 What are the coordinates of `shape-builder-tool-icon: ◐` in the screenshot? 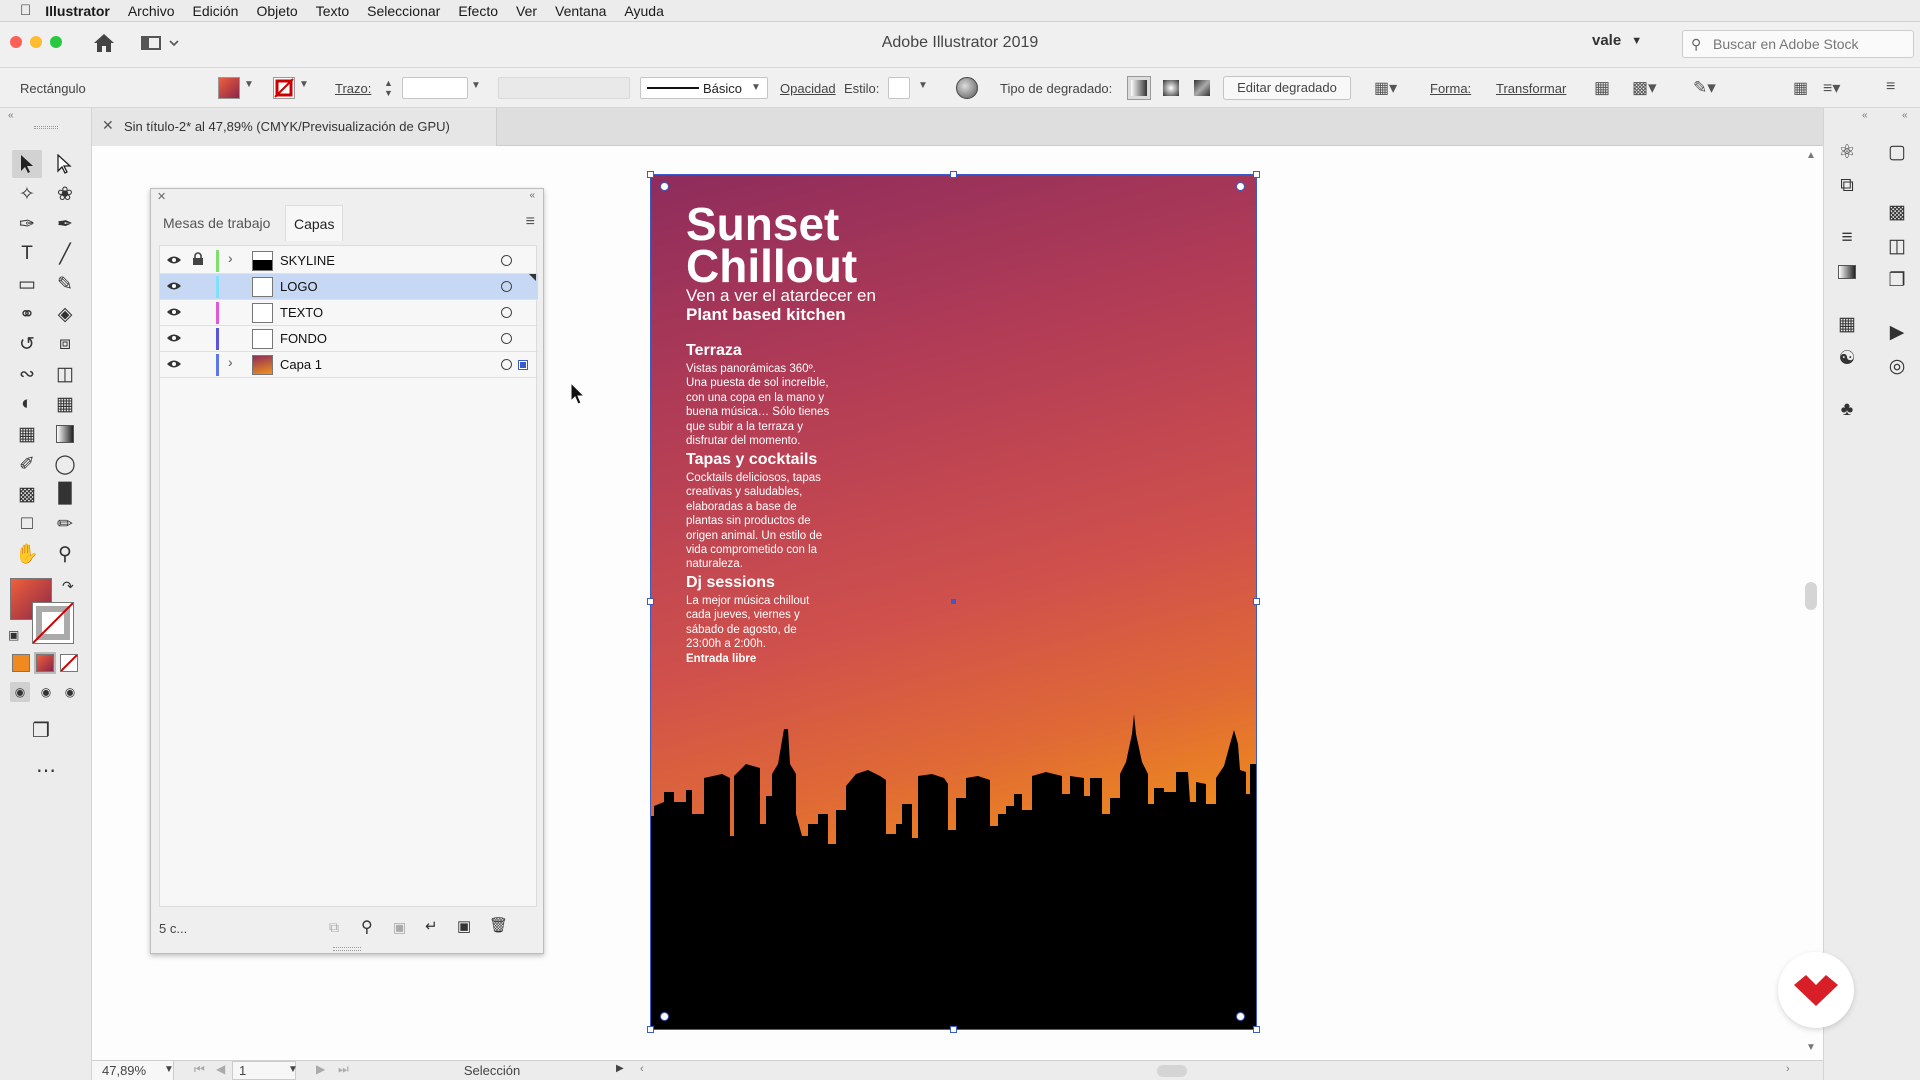 It's located at (27, 404).